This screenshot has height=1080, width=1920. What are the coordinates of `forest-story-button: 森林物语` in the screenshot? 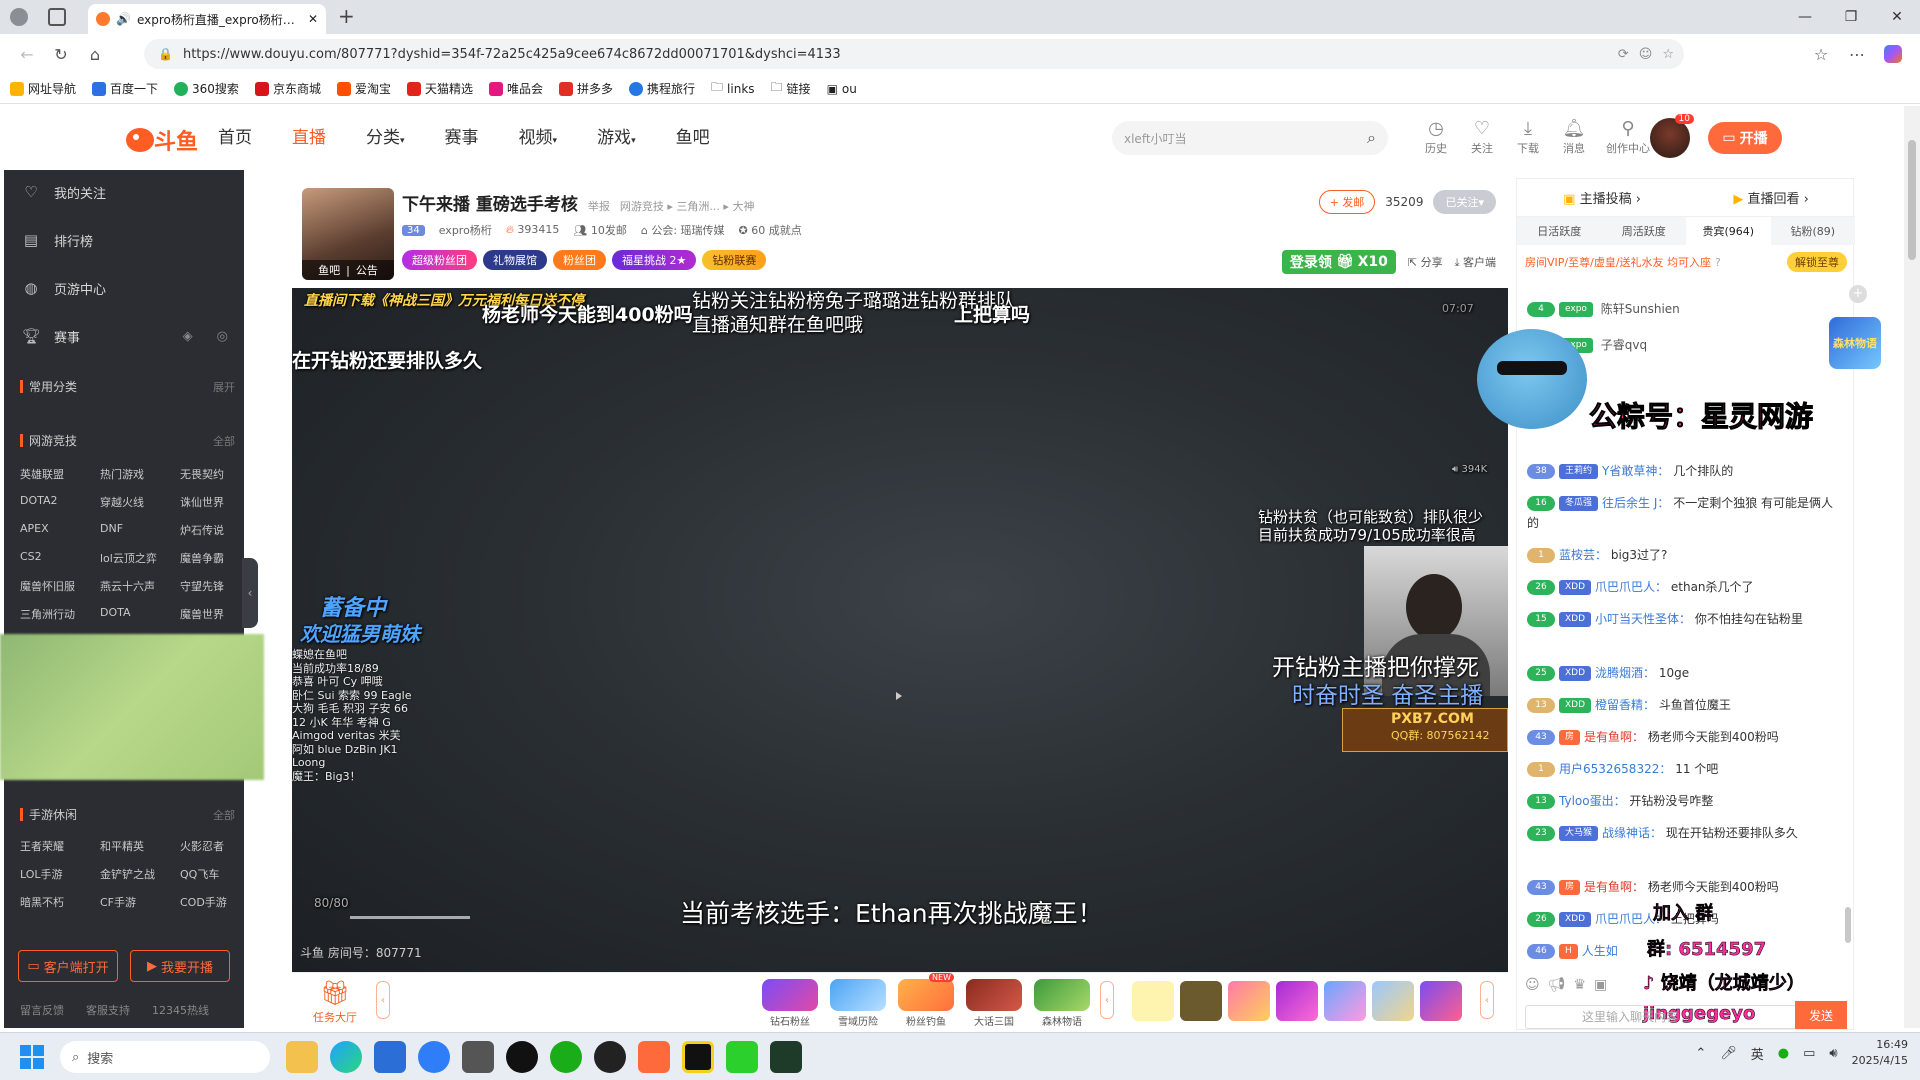 It's located at (1062, 1003).